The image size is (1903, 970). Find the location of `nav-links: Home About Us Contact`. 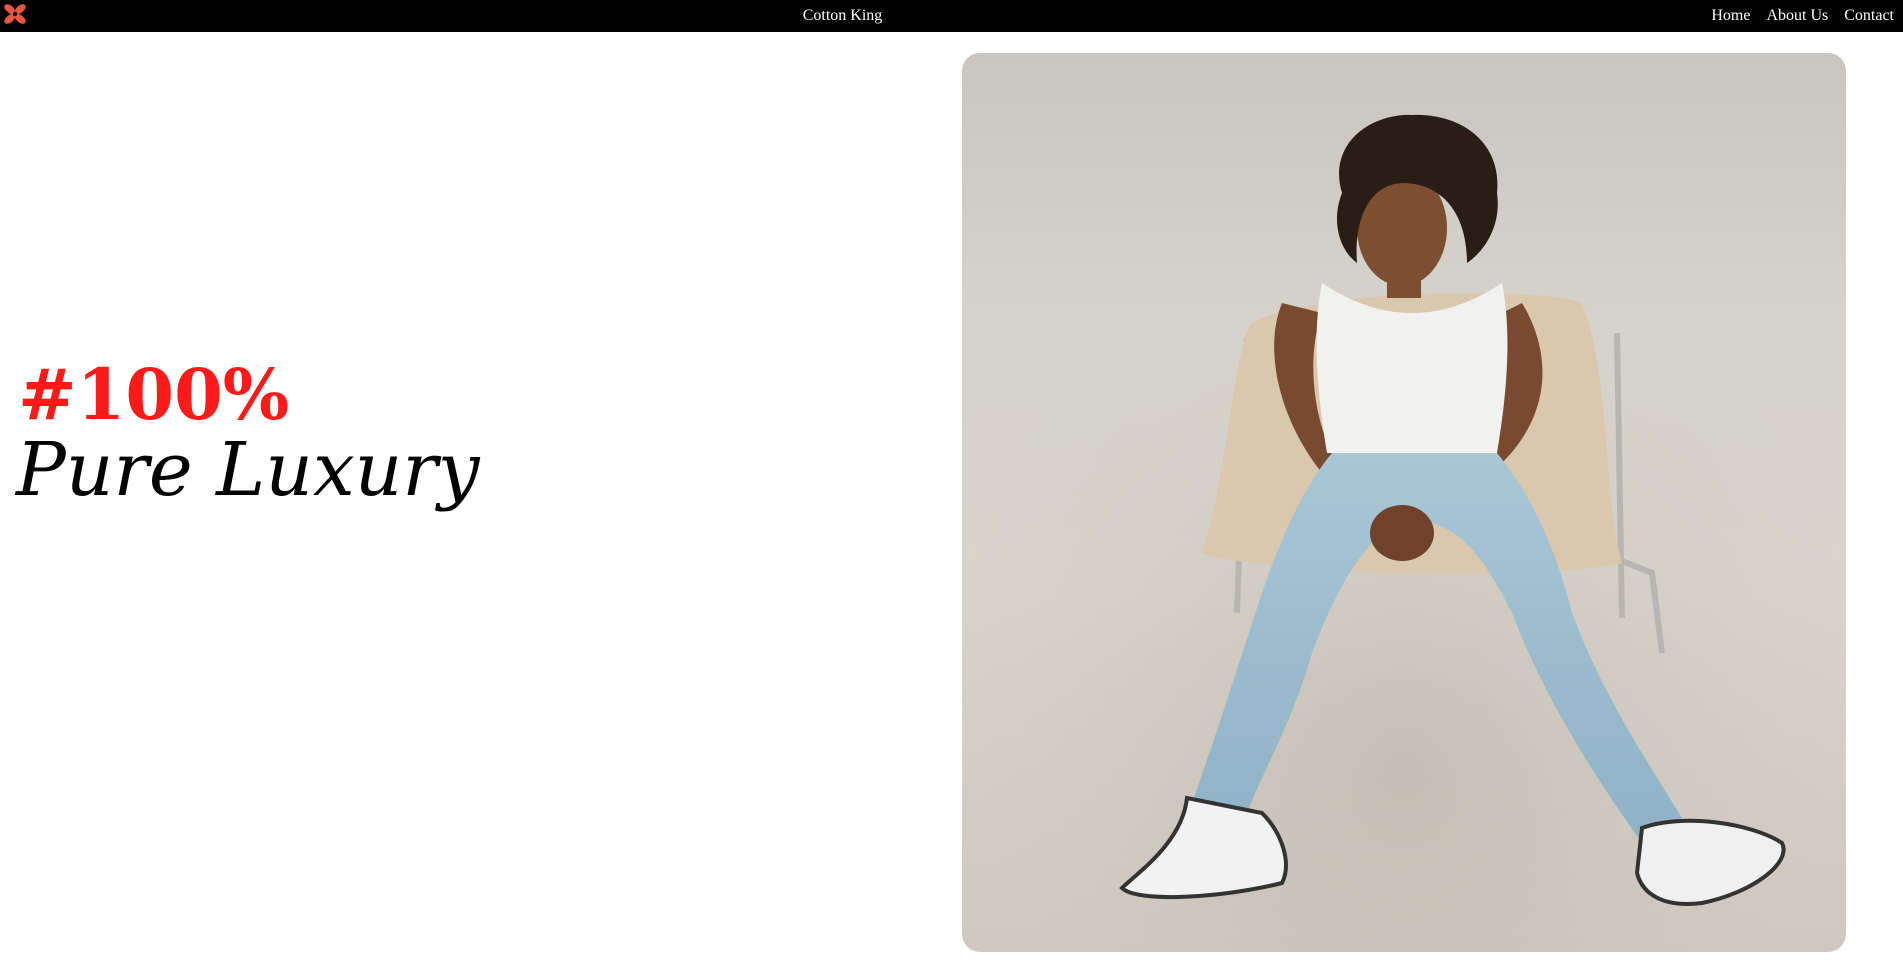

nav-links: Home About Us Contact is located at coordinates (1807, 16).